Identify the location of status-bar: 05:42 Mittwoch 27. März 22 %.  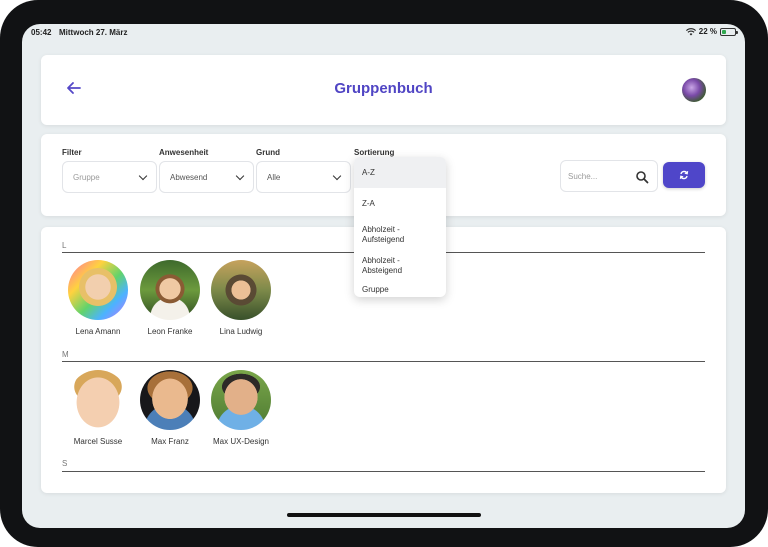
(383, 33).